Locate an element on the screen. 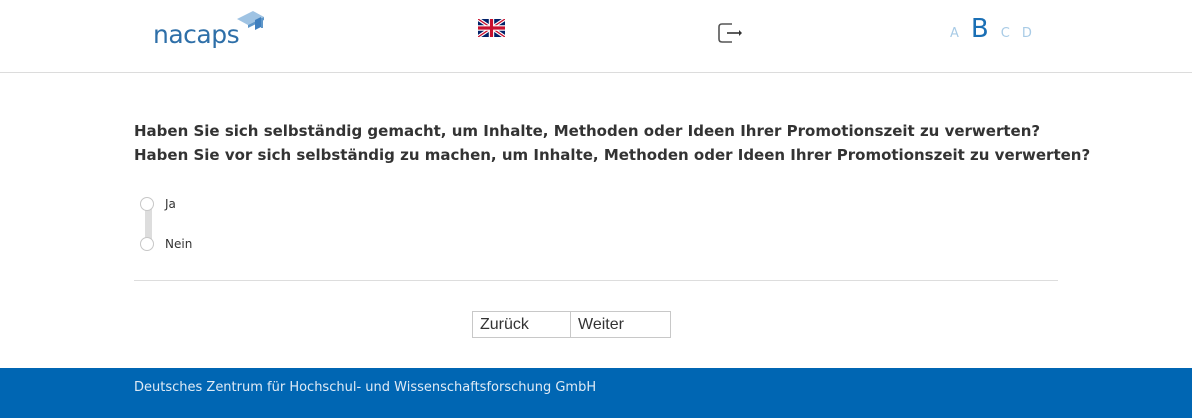 The height and width of the screenshot is (418, 1192). variant-a: A is located at coordinates (954, 33).